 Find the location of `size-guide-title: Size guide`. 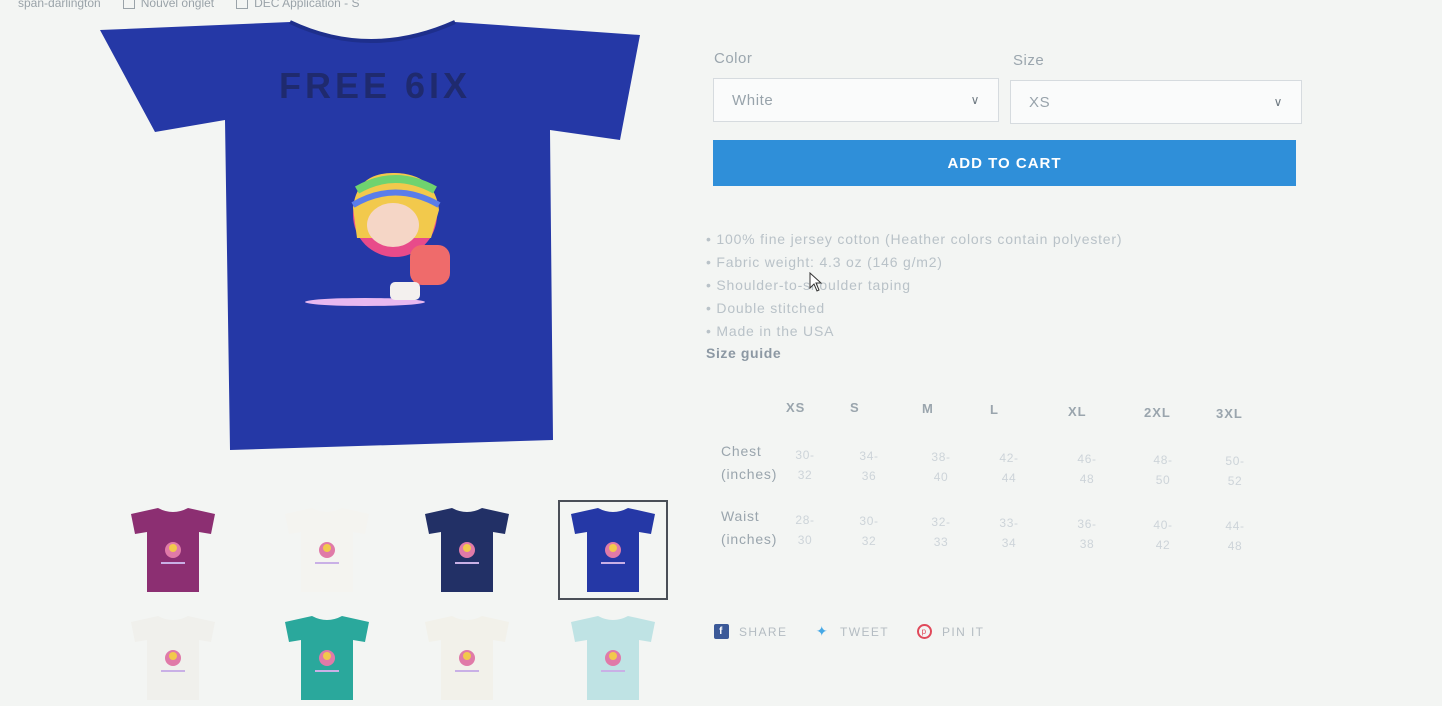

size-guide-title: Size guide is located at coordinates (744, 353).